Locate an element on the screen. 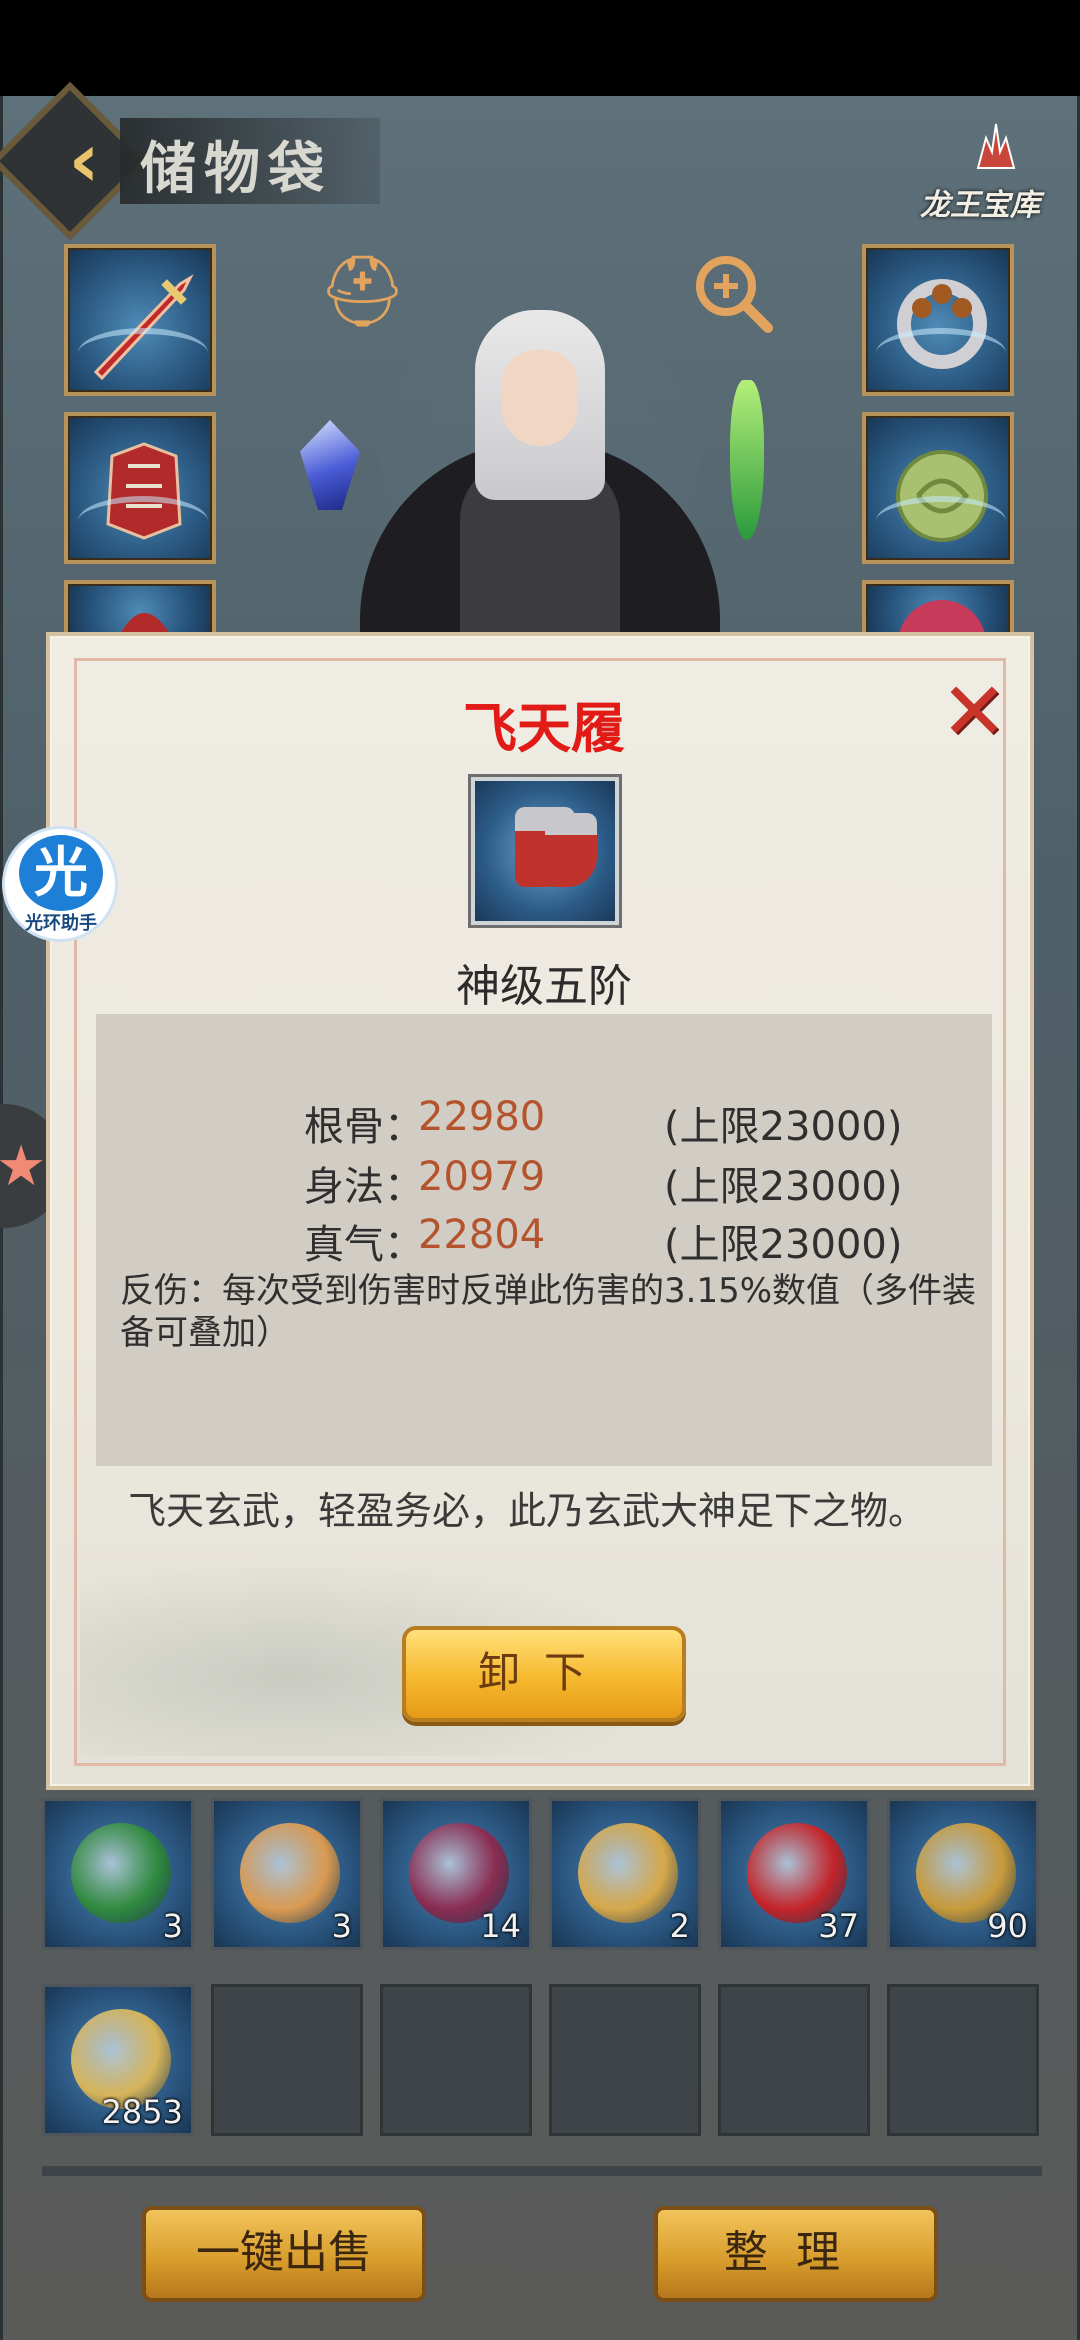 Image resolution: width=1080 pixels, height=2340 pixels. dragon-king-treasury-button: 龙王宝库 is located at coordinates (990, 173).